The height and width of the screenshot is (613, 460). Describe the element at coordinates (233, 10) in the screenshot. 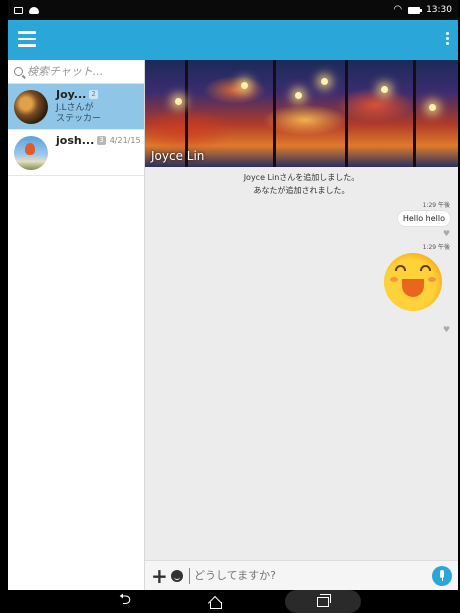

I see `status-bar: ◠ 13:30` at that location.